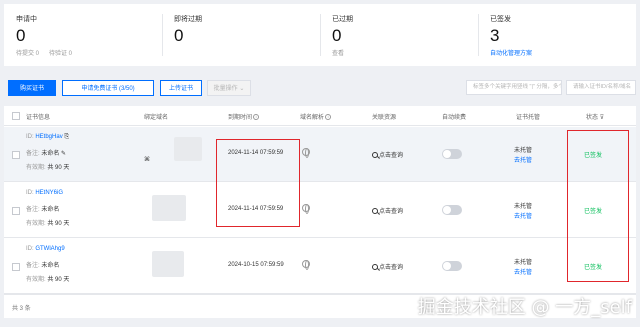 The width and height of the screenshot is (640, 327). I want to click on apply-free-certificate-button: 申请免费证书 (3/50), so click(108, 88).